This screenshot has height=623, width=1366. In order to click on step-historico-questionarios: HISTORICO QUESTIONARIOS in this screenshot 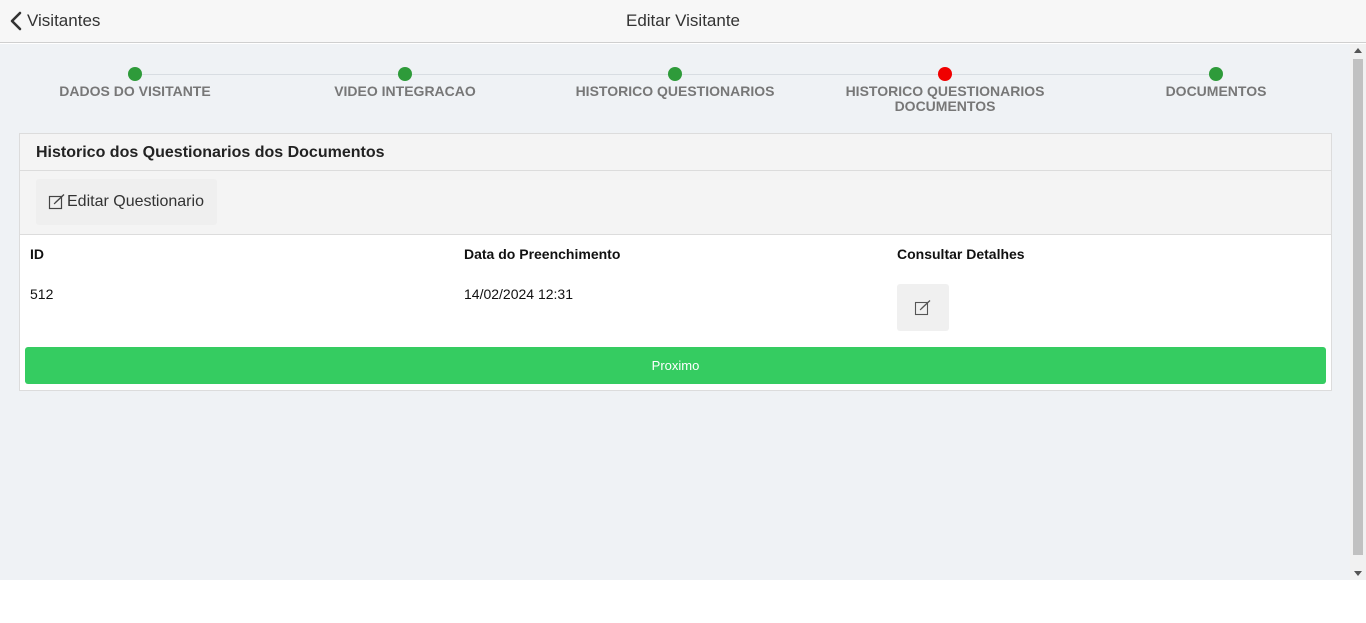, I will do `click(675, 83)`.